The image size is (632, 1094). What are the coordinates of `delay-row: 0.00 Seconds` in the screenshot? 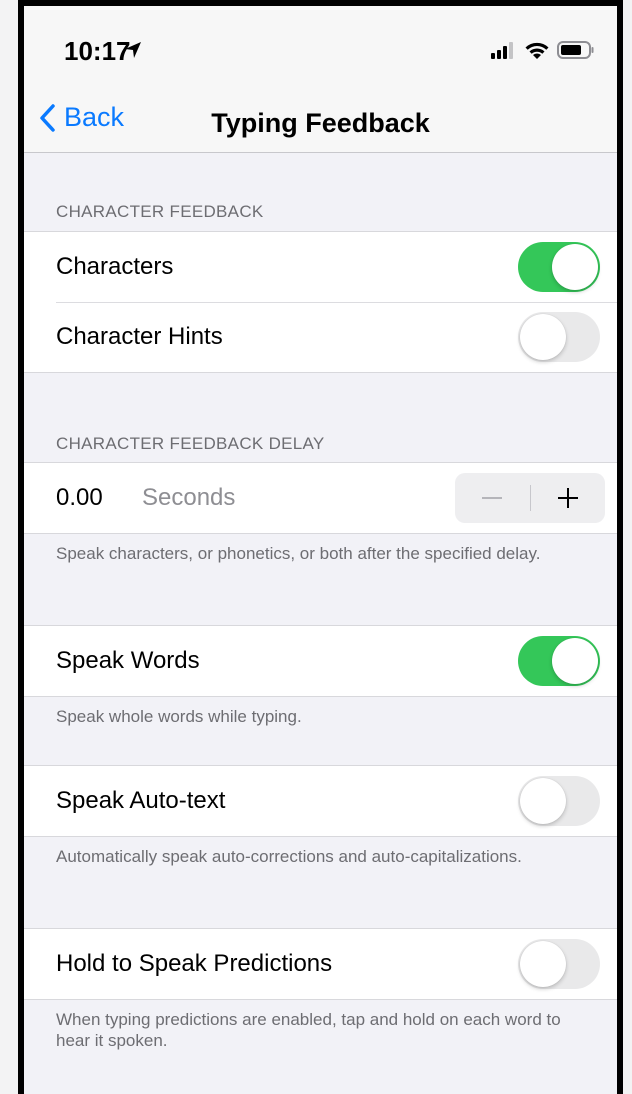 It's located at (320, 498).